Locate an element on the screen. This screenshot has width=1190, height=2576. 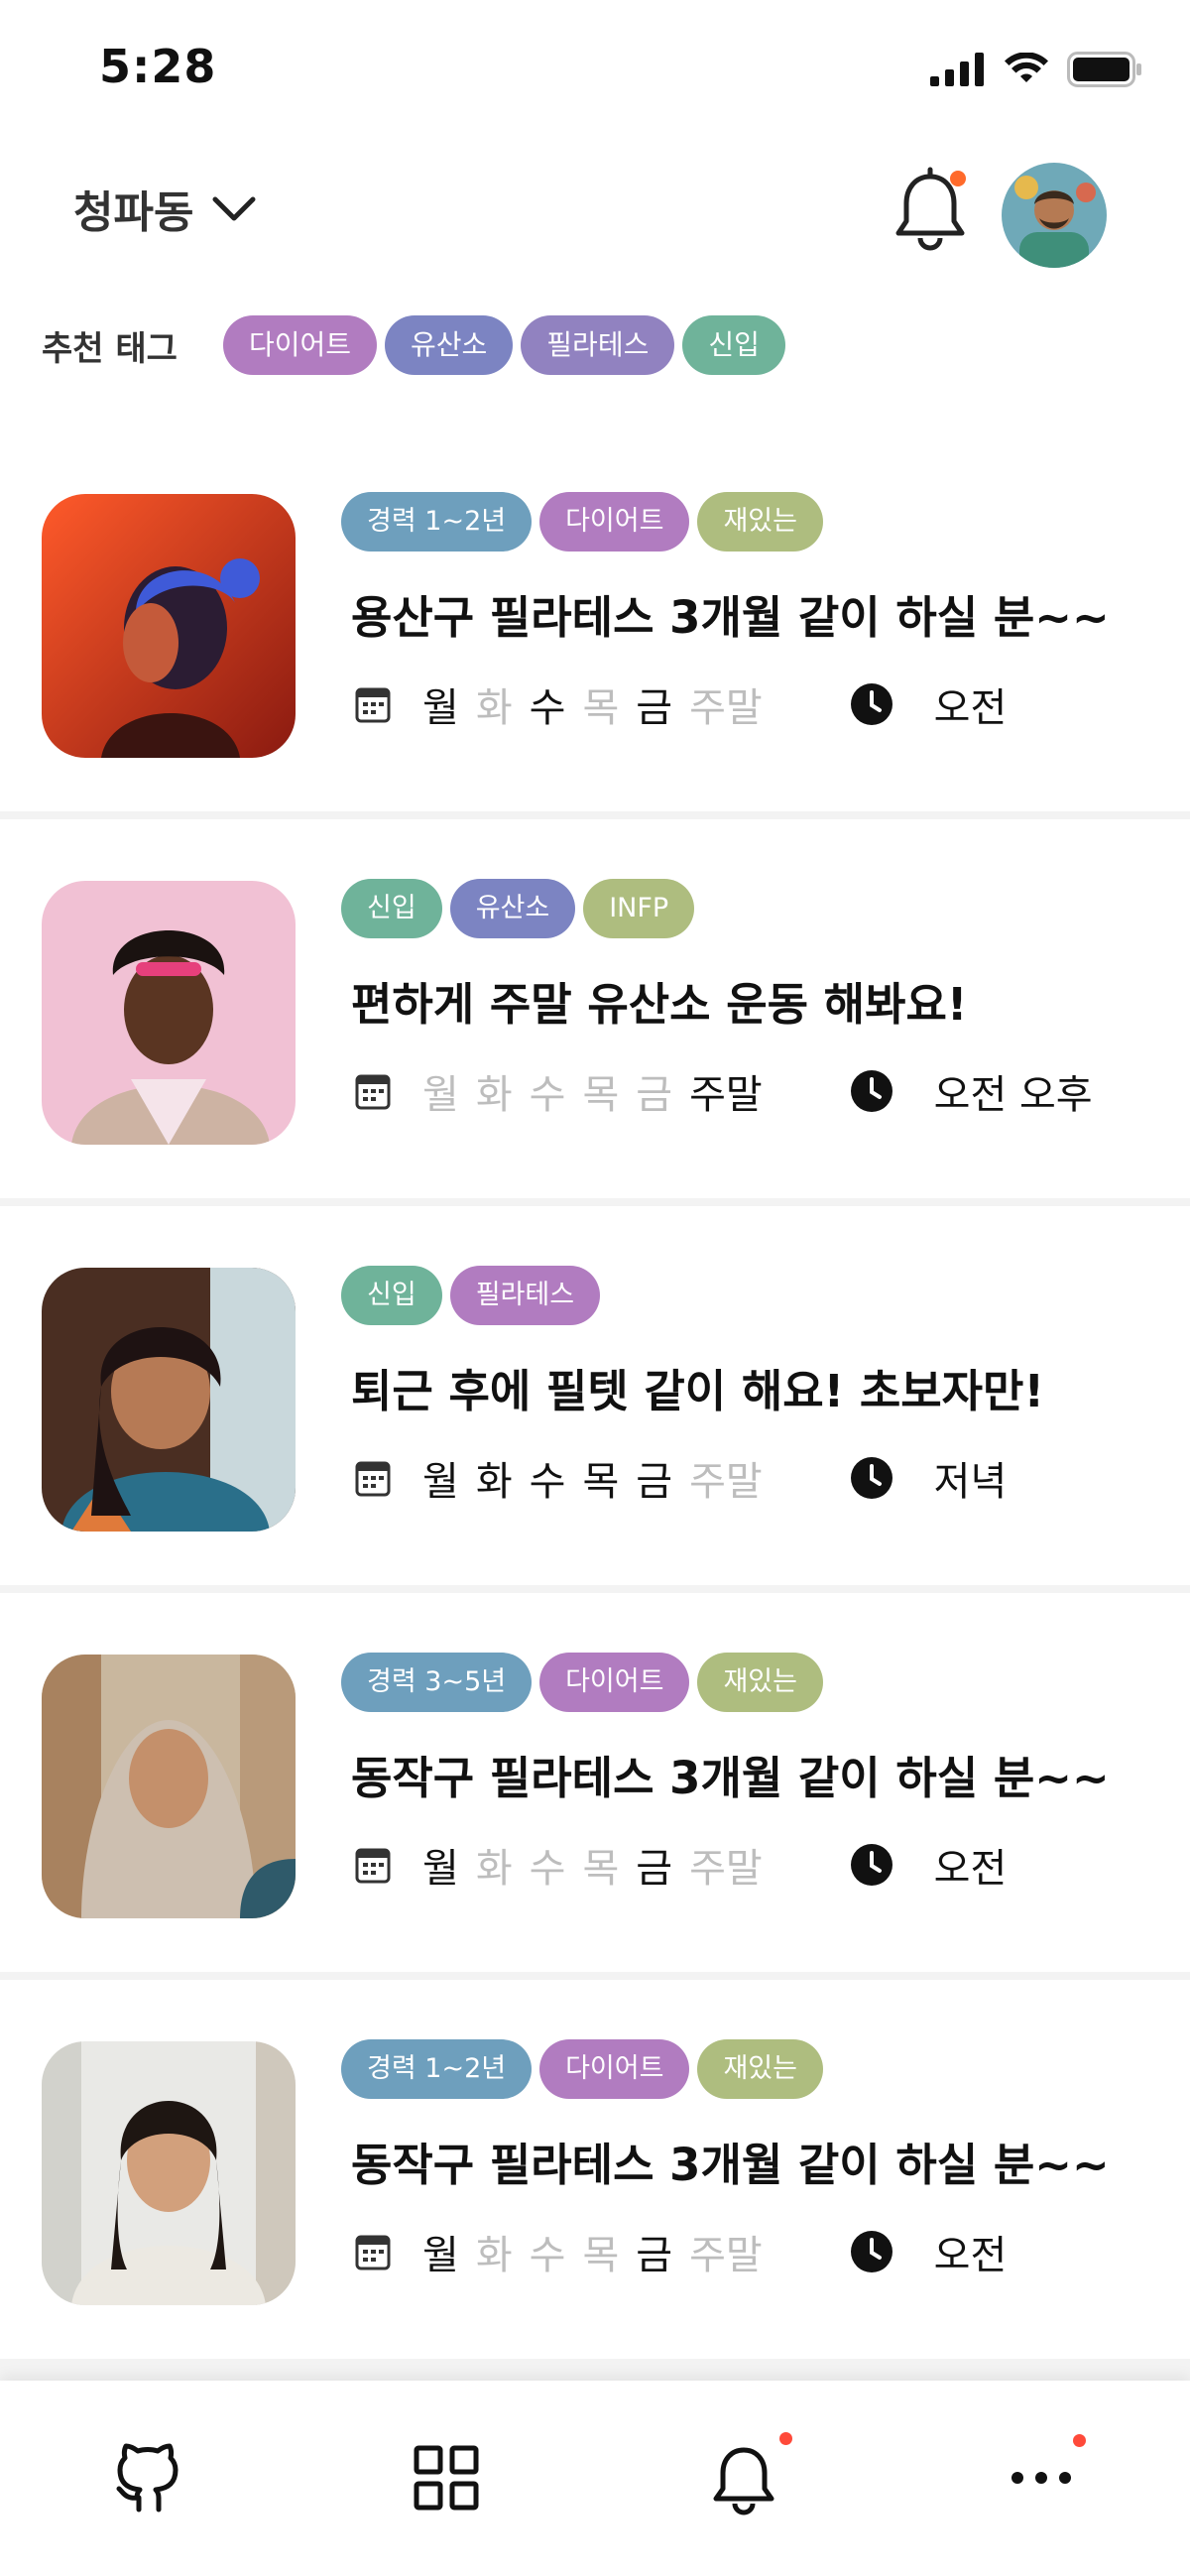
recommended-tag: 필라테스 is located at coordinates (598, 345).